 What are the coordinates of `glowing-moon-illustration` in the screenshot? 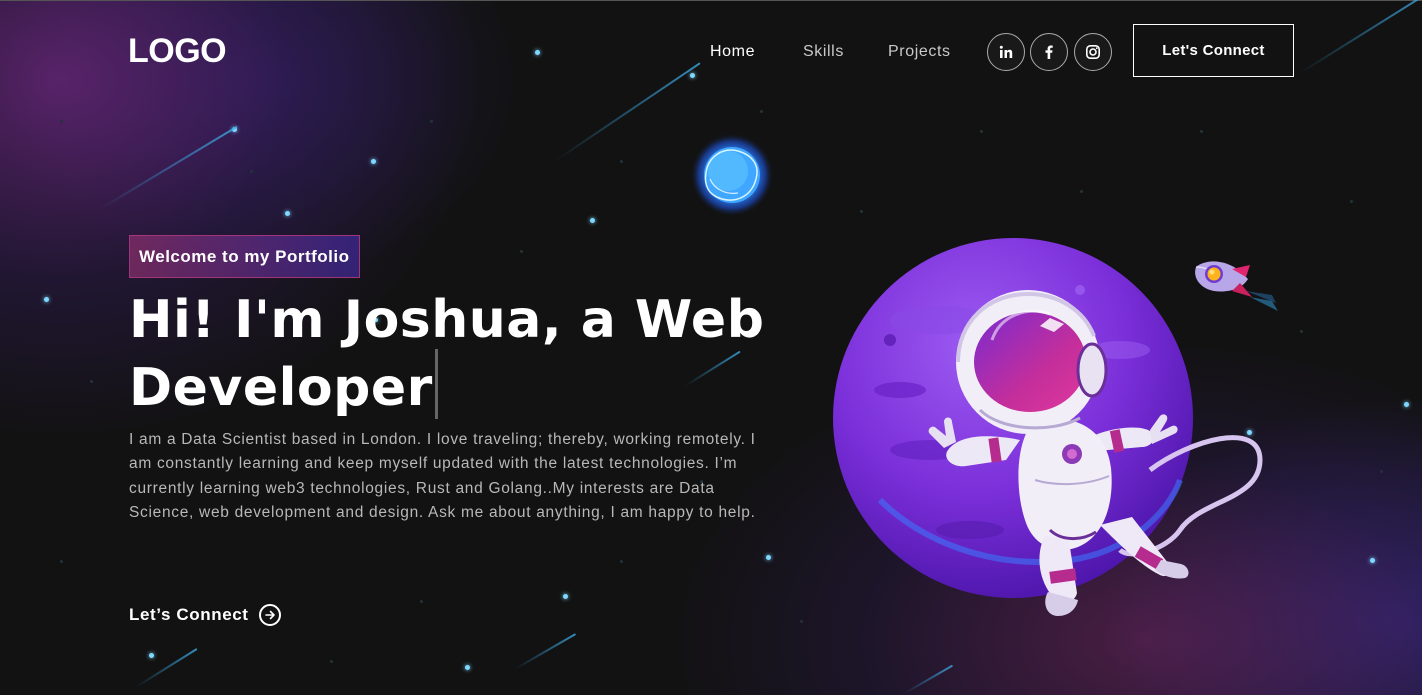 It's located at (732, 175).